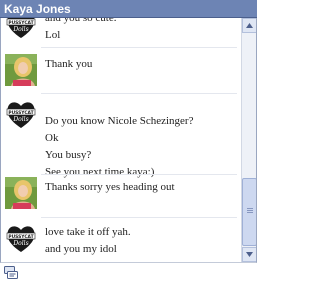 This screenshot has height=282, width=320. What do you see at coordinates (121, 194) in the screenshot?
I see `message-group: Thanks sorry yes heading out` at bounding box center [121, 194].